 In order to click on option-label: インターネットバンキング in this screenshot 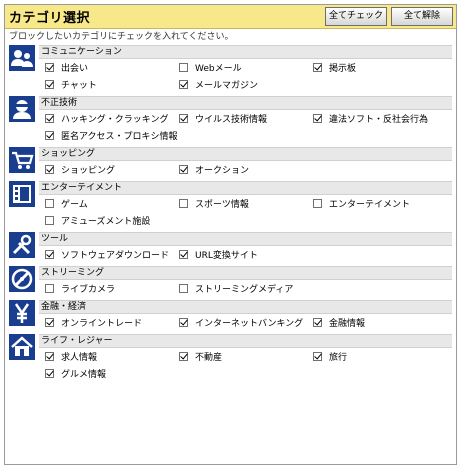, I will do `click(249, 324)`.